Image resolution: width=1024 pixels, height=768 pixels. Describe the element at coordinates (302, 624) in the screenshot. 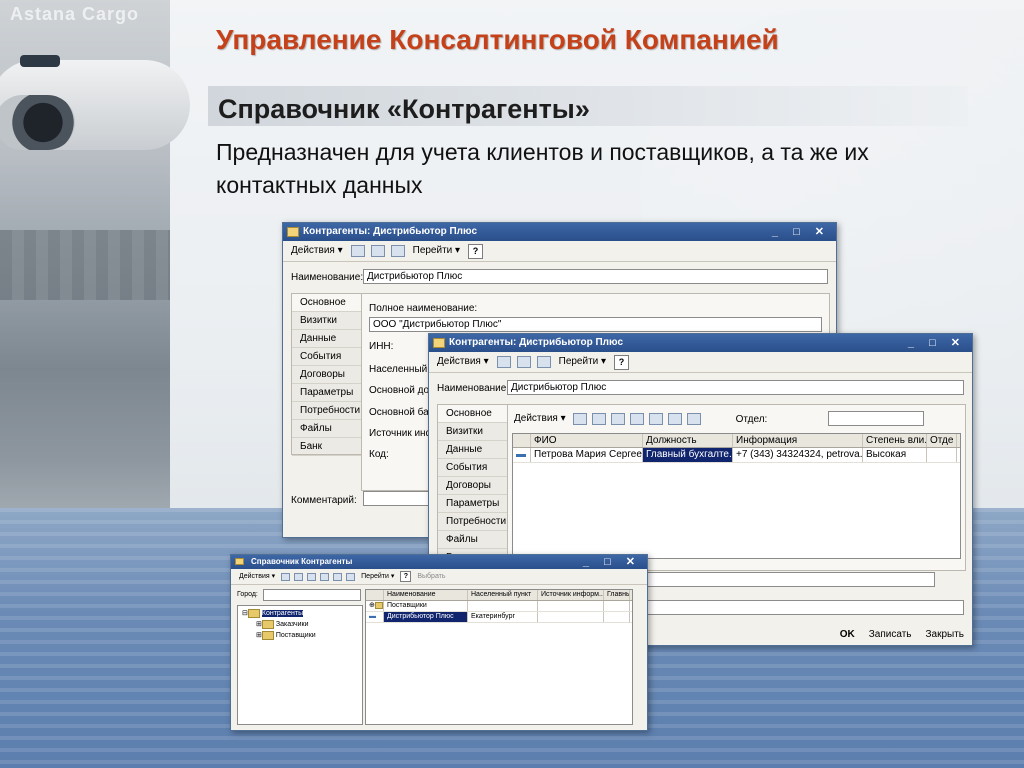

I see `tree-item-customers: ⊞ Заказчики` at that location.